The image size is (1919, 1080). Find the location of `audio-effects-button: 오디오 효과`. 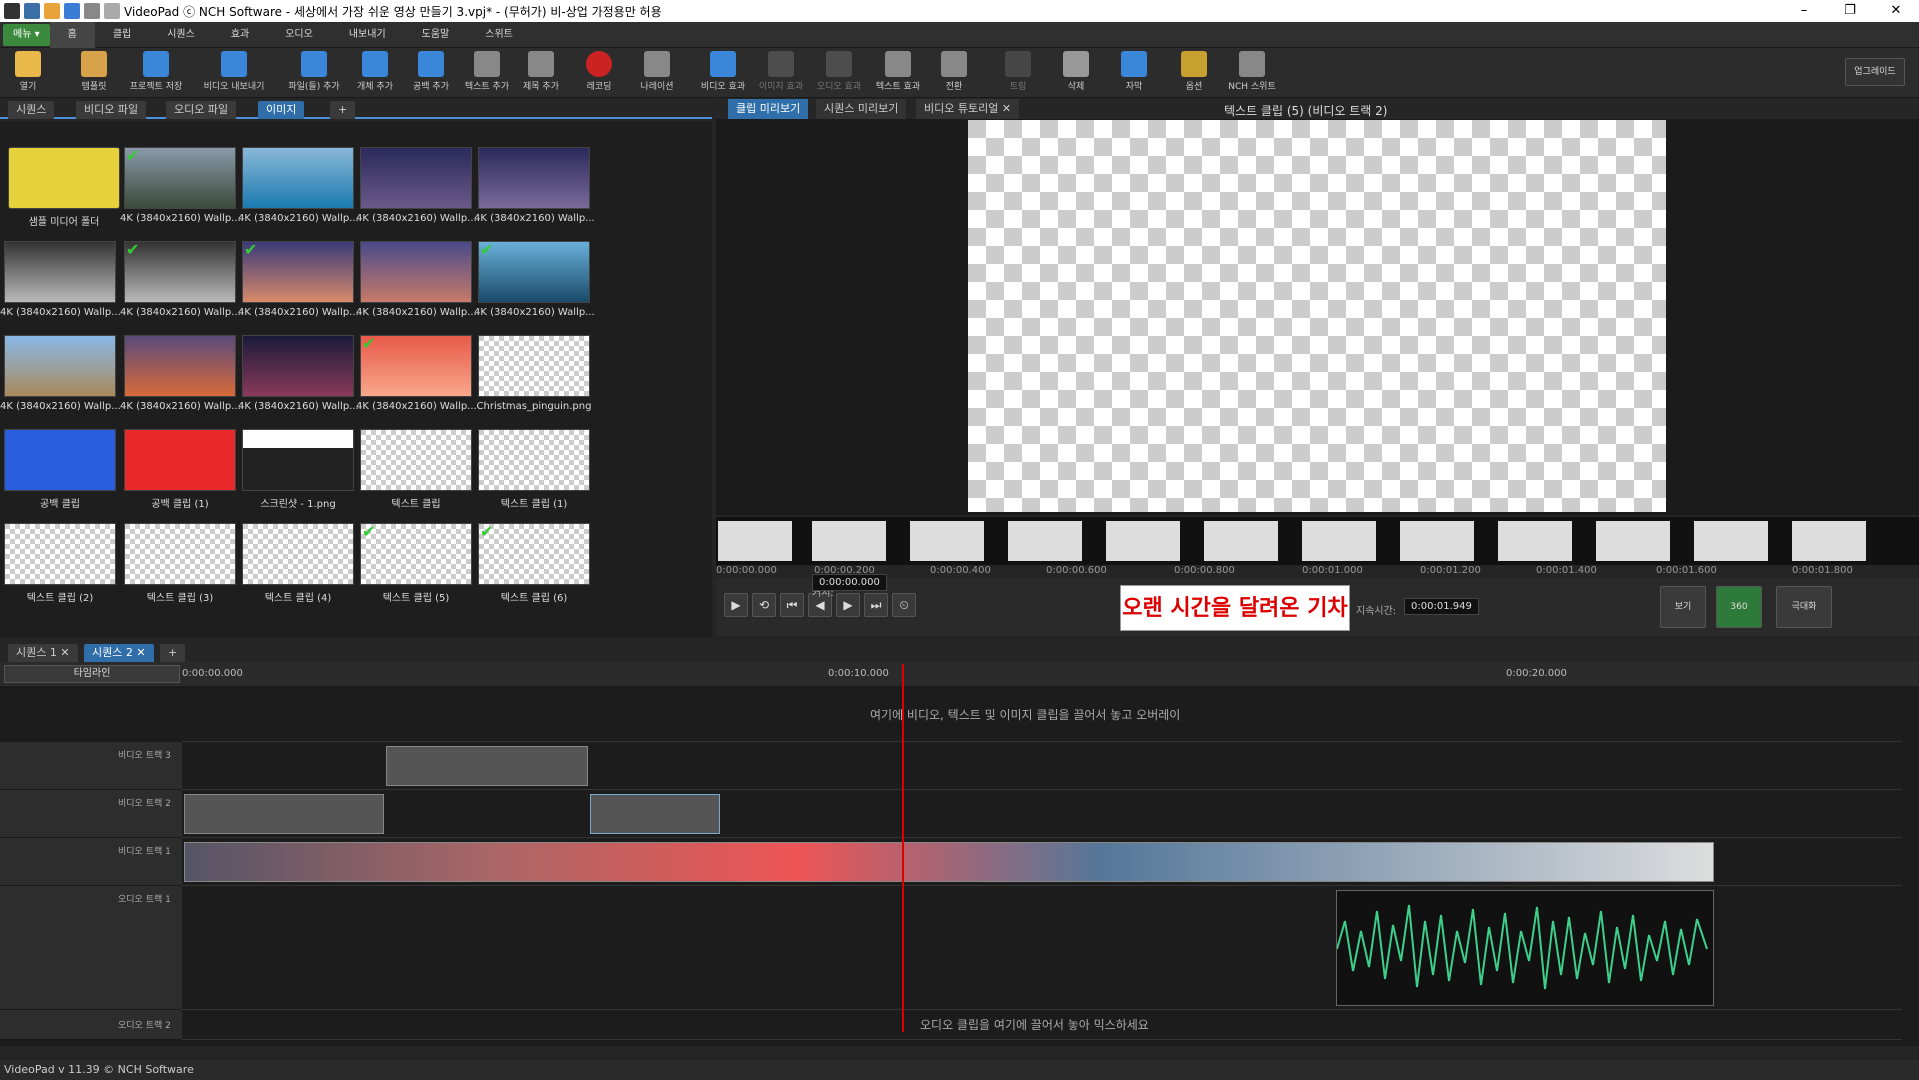

audio-effects-button: 오디오 효과 is located at coordinates (839, 74).